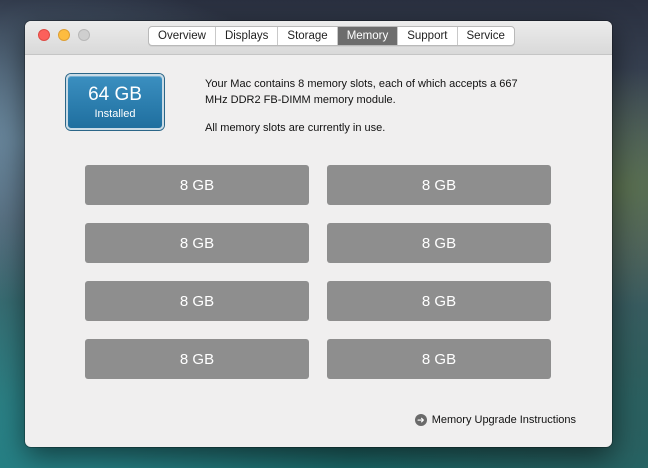 This screenshot has height=468, width=648. What do you see at coordinates (84, 35) in the screenshot?
I see `zoom-window-button` at bounding box center [84, 35].